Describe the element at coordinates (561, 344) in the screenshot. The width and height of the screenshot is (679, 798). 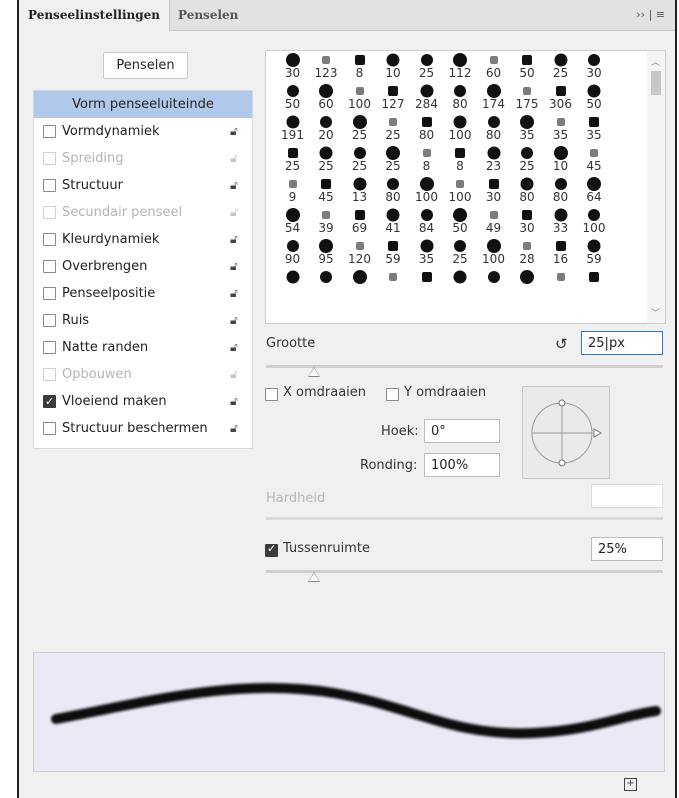
I see `reset-icon: ↺` at that location.